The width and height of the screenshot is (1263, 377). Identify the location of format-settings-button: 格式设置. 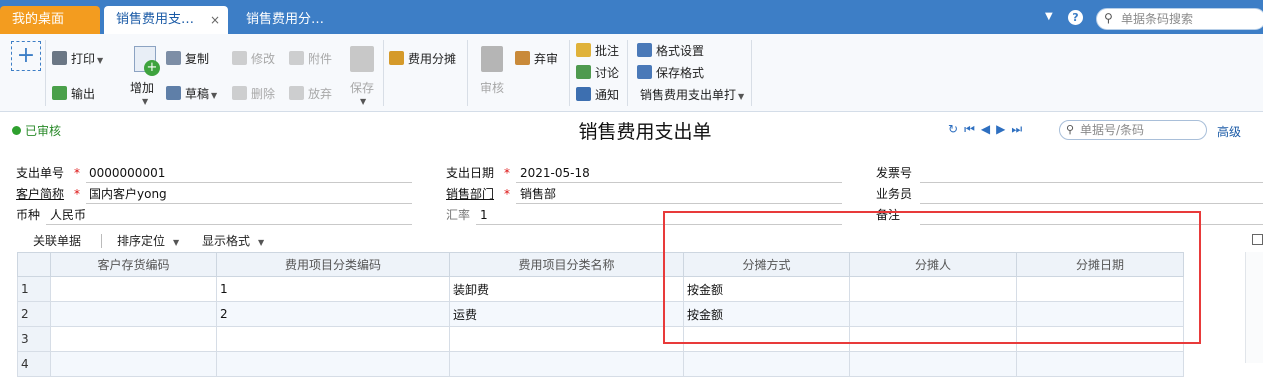
(670, 51).